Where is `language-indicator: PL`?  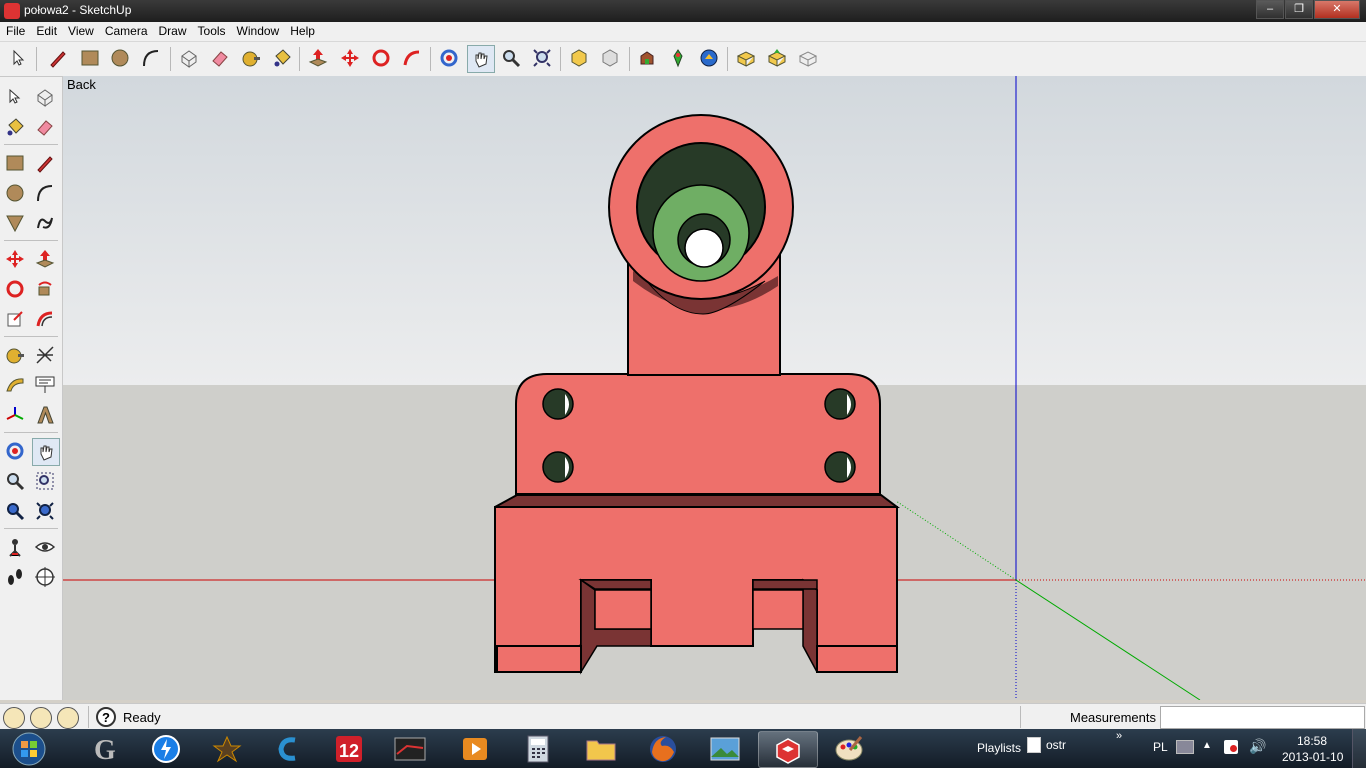
language-indicator: PL is located at coordinates (1160, 747).